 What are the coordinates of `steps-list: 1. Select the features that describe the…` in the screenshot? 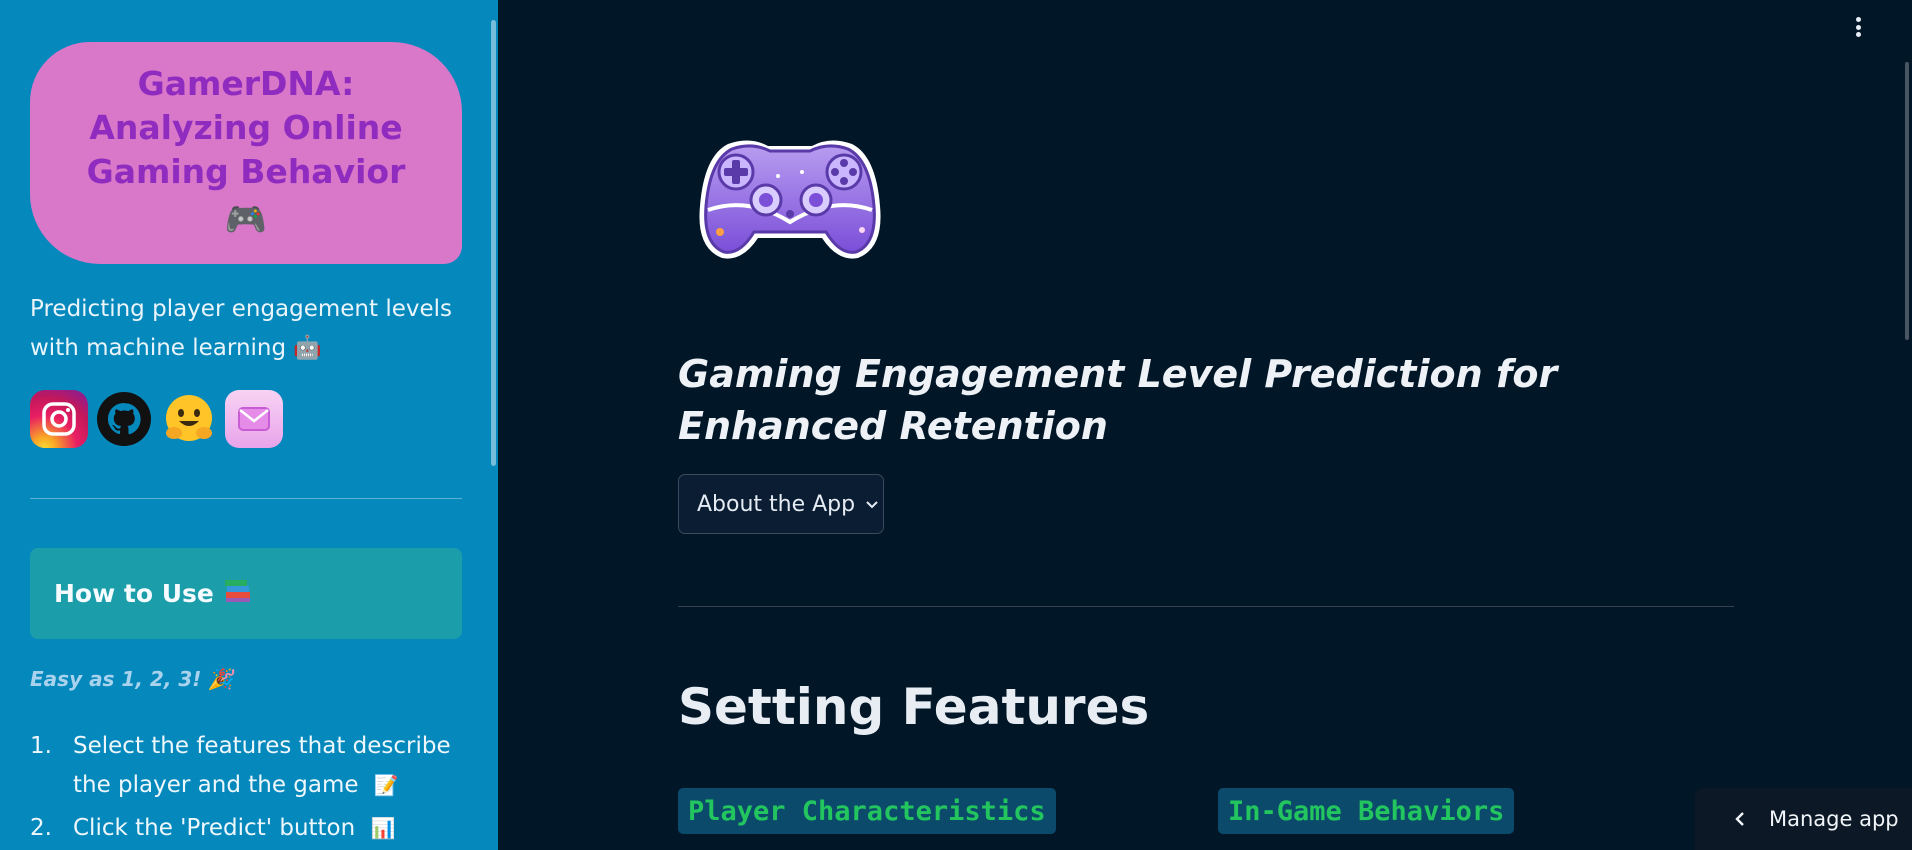 It's located at (250, 788).